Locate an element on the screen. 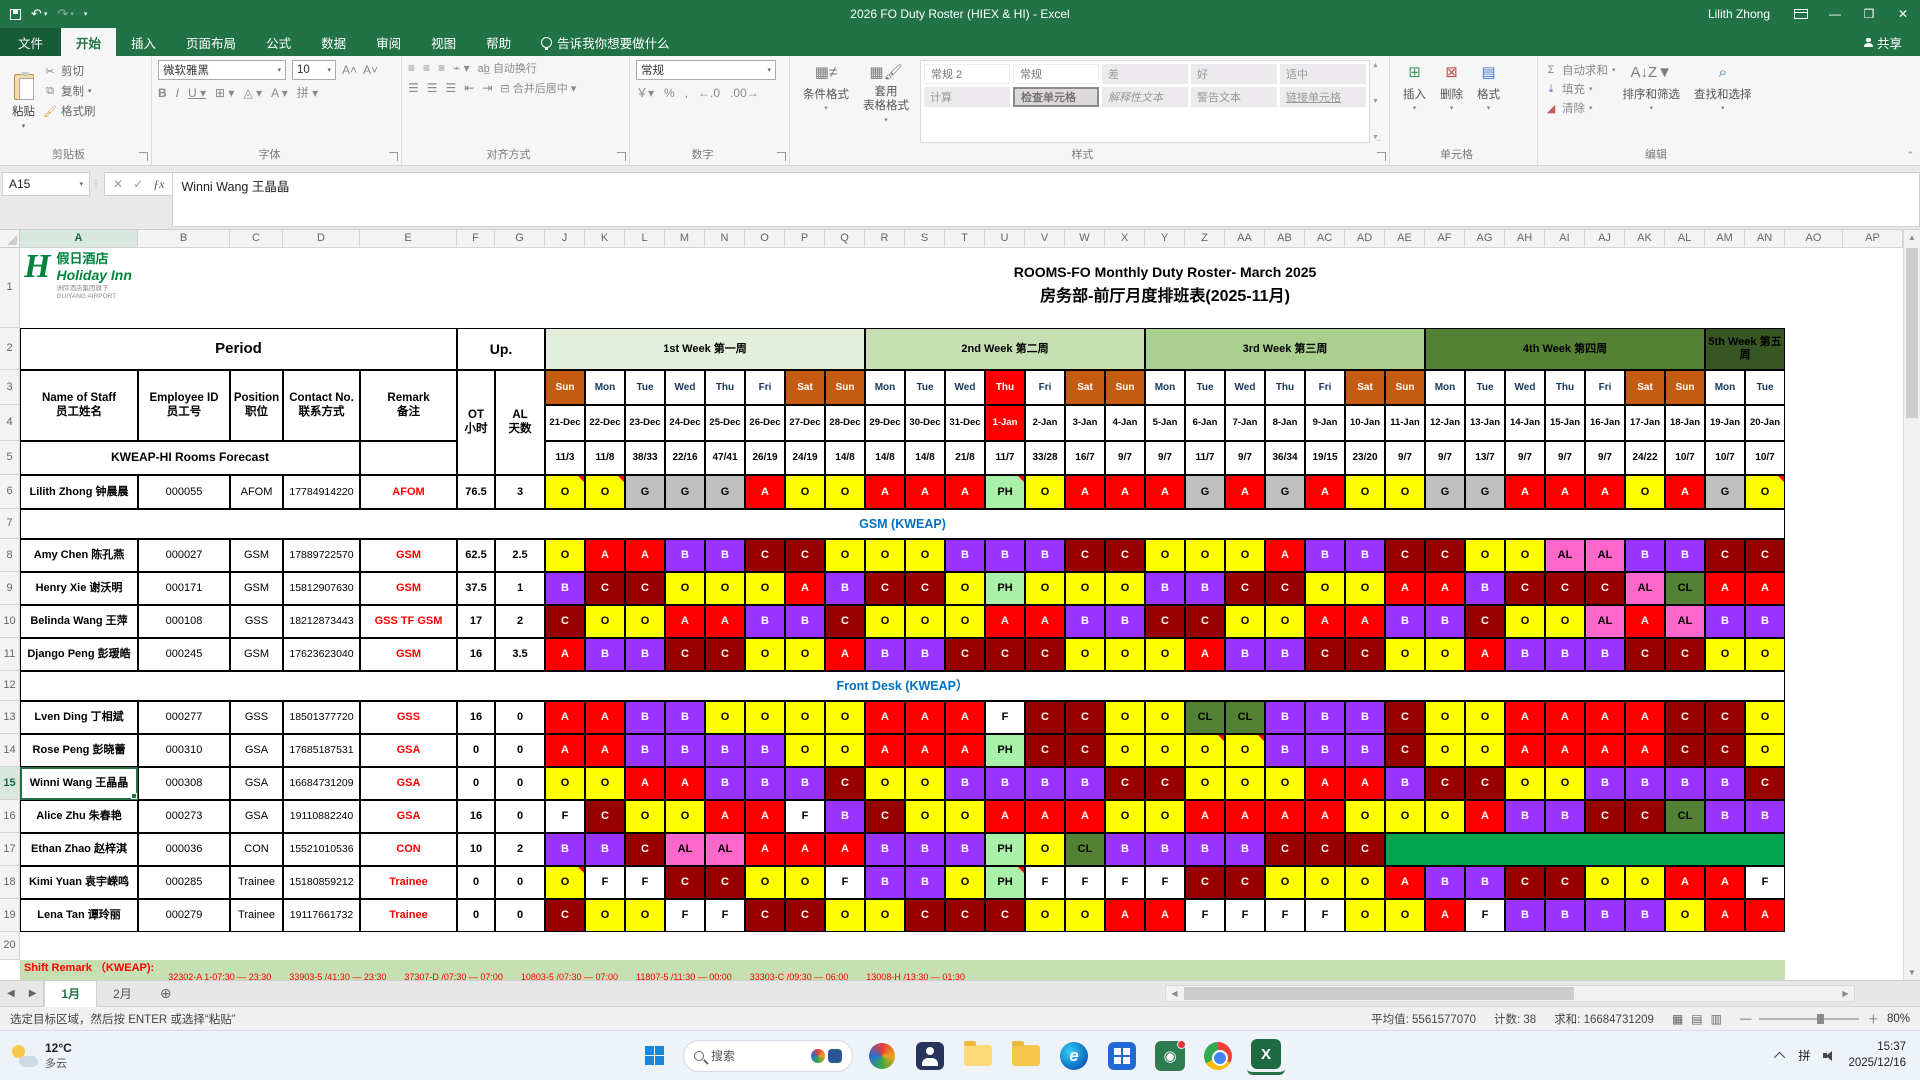 This screenshot has height=1080, width=1920. number-format-select: 常规 ▾ is located at coordinates (706, 70).